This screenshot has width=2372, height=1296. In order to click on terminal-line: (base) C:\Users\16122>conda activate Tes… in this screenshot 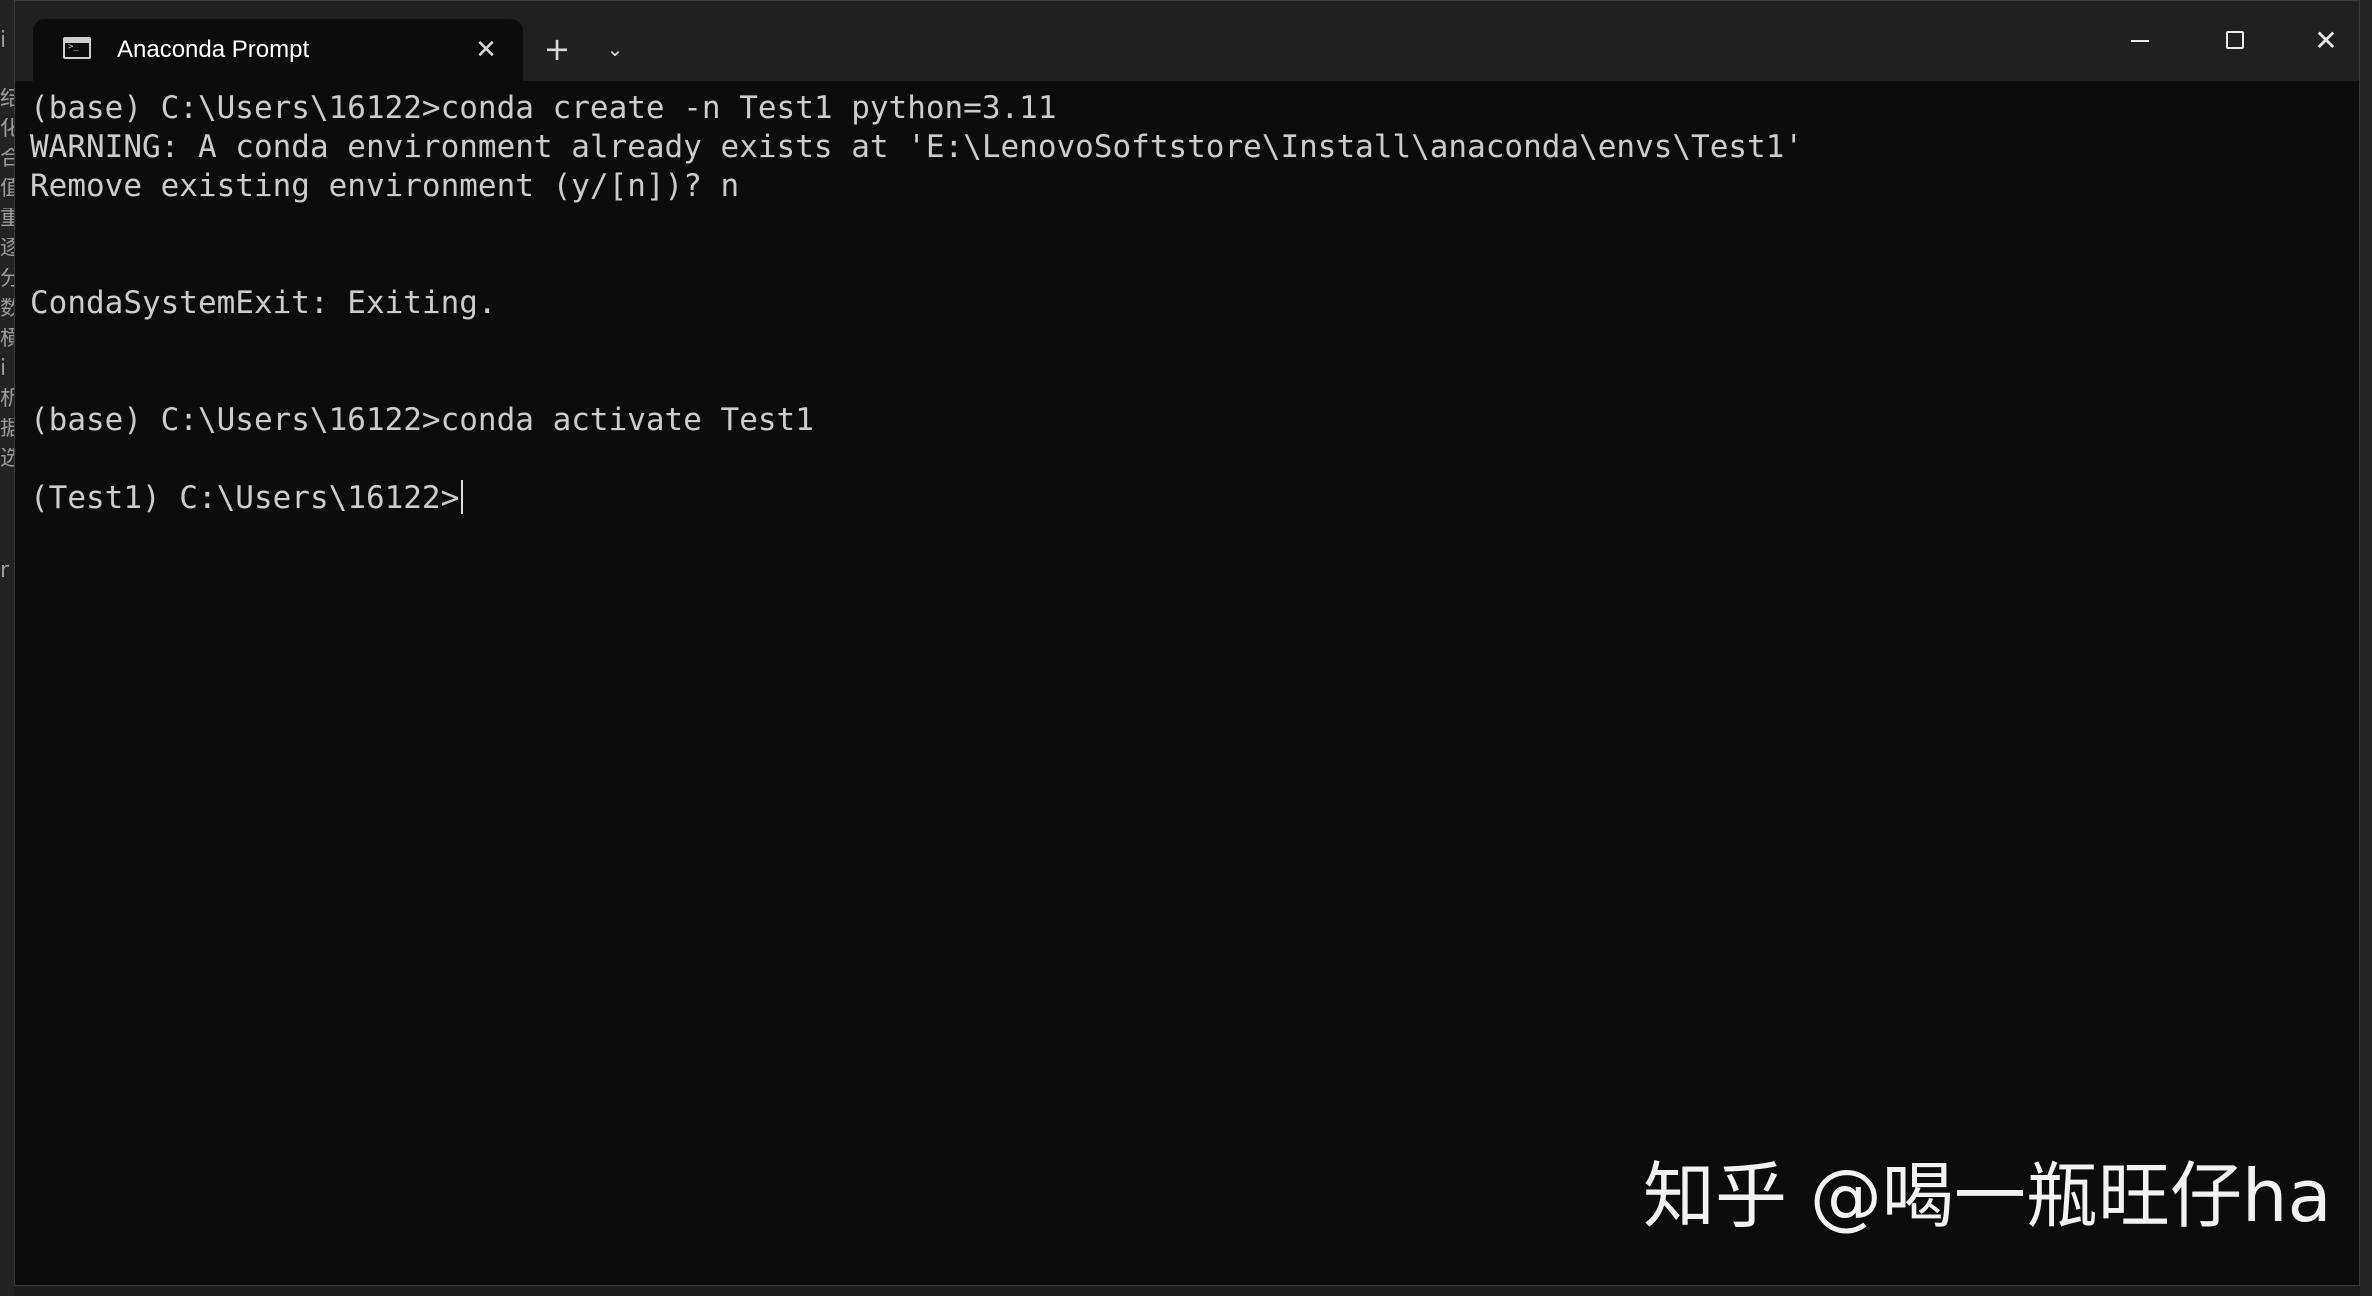, I will do `click(422, 420)`.